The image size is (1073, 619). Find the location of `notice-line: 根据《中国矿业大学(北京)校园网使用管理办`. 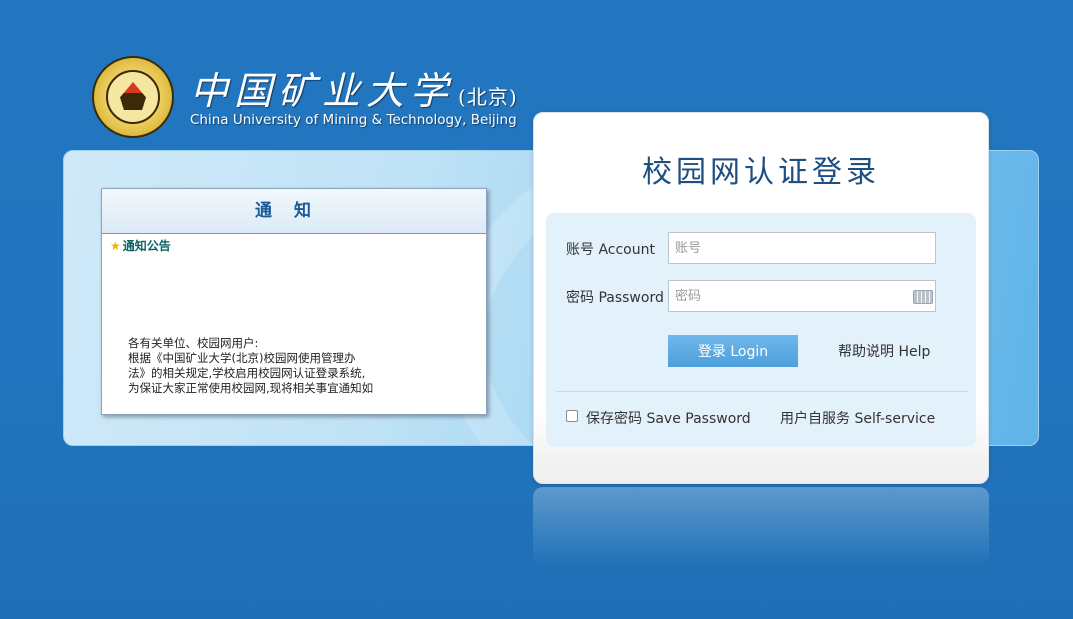

notice-line: 根据《中国矿业大学(北京)校园网使用管理办 is located at coordinates (242, 358).